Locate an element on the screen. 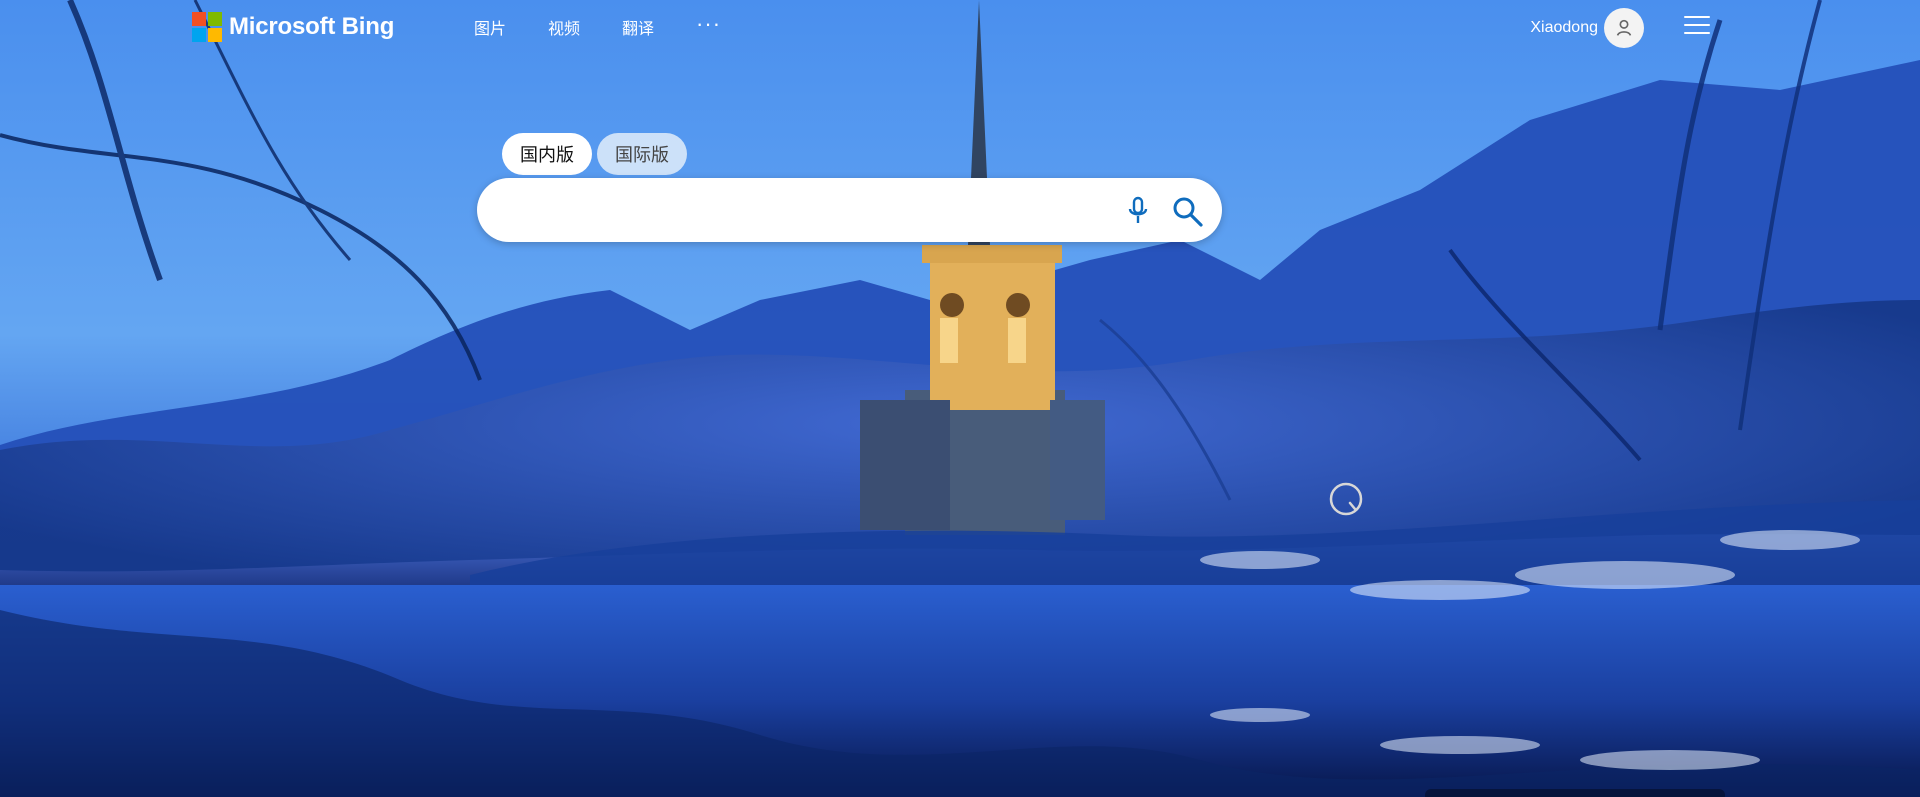  microsoft-logo-icon is located at coordinates (207, 27).